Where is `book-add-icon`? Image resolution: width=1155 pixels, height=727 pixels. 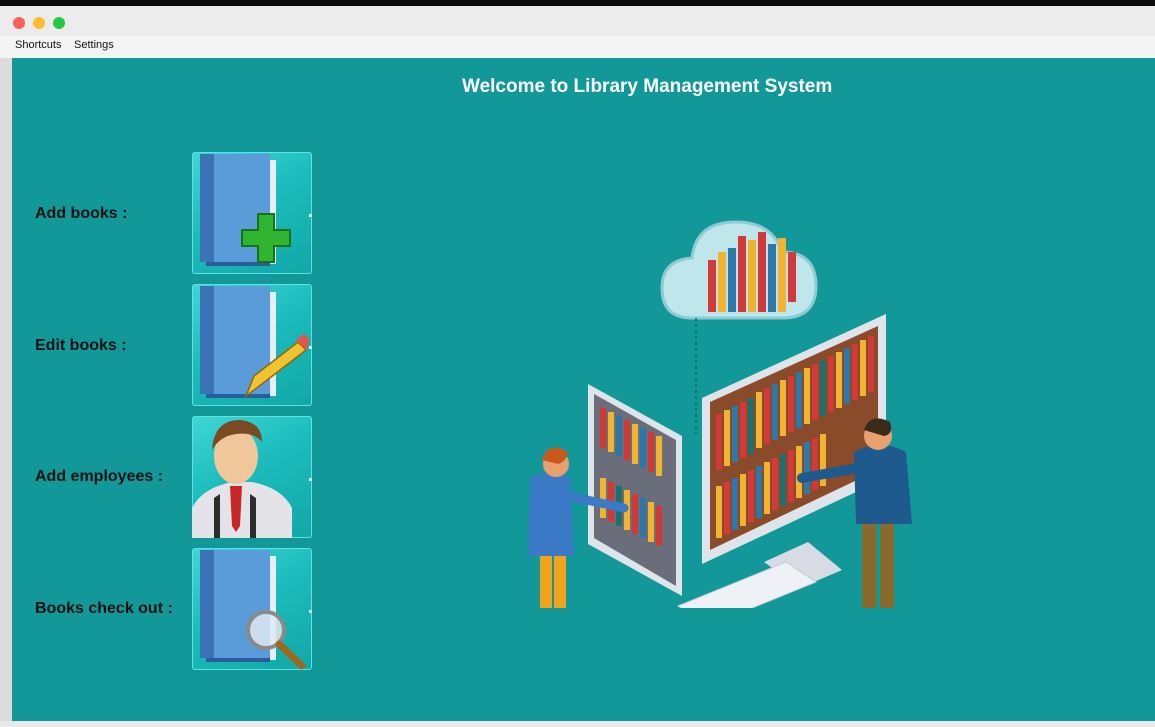 book-add-icon is located at coordinates (245, 210).